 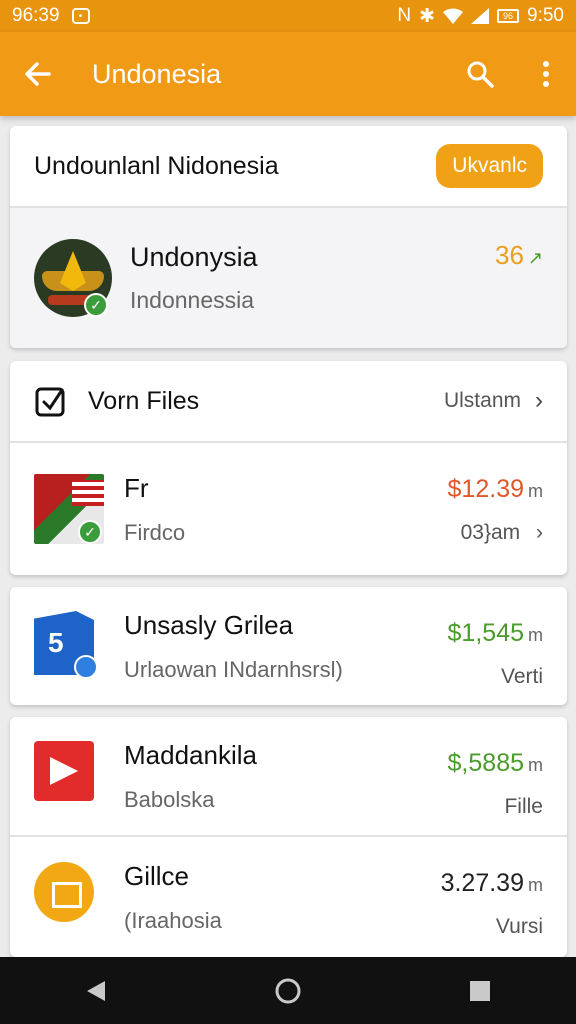 I want to click on more-options-button, so click(x=546, y=74).